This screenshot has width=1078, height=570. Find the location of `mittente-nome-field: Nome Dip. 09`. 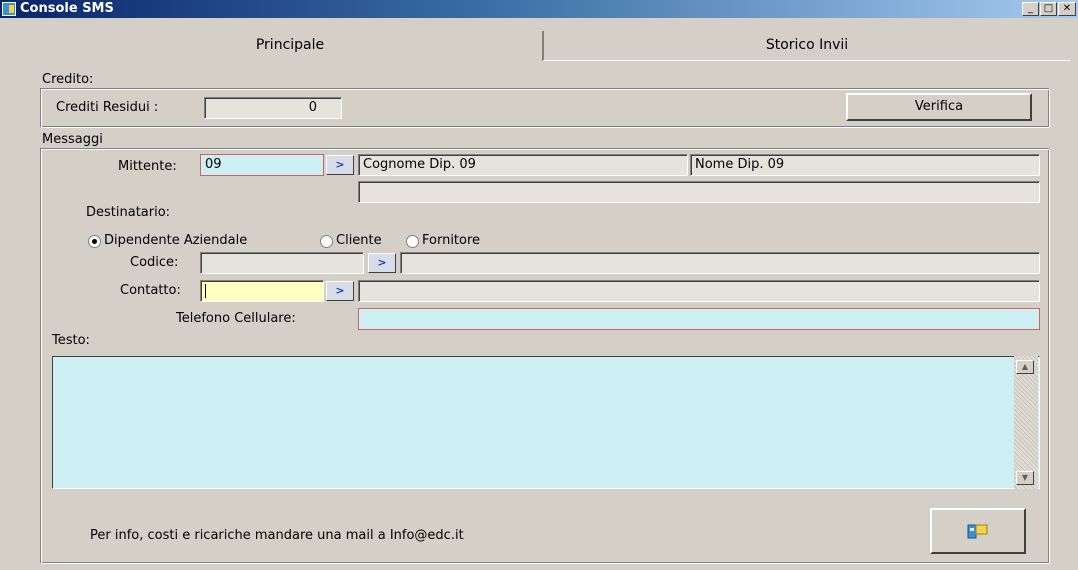

mittente-nome-field: Nome Dip. 09 is located at coordinates (865, 165).